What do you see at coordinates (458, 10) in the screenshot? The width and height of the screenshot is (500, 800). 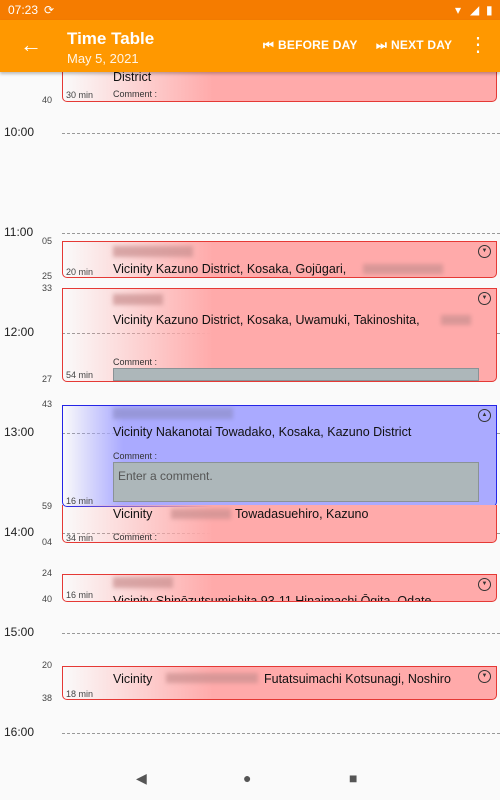 I see `wifi-icon: ▾` at bounding box center [458, 10].